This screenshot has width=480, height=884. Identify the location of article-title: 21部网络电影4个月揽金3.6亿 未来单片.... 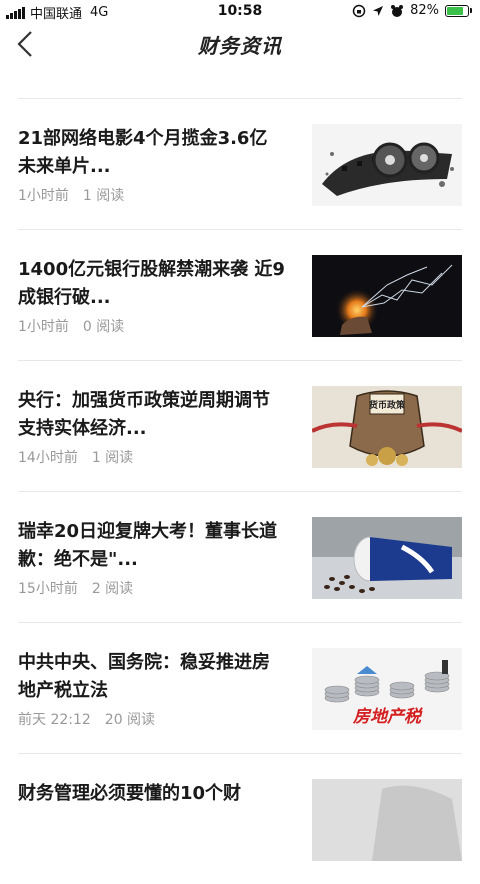
(143, 152).